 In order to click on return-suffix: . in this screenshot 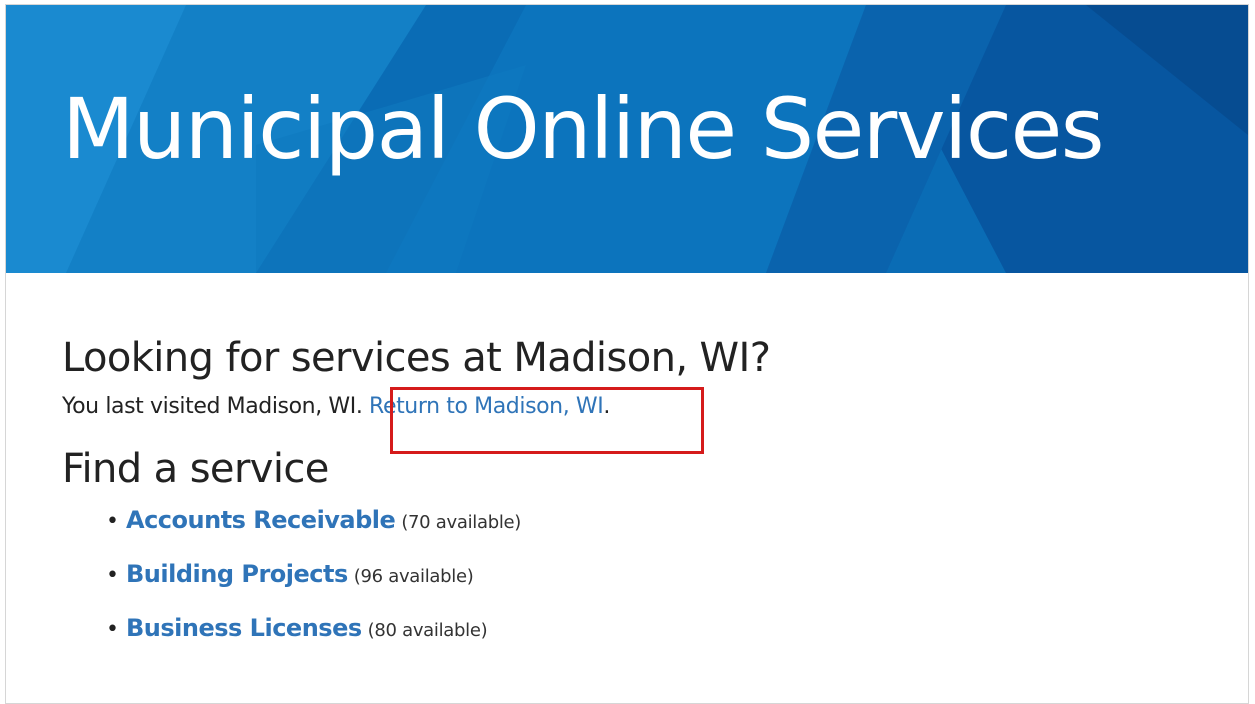, I will do `click(606, 406)`.